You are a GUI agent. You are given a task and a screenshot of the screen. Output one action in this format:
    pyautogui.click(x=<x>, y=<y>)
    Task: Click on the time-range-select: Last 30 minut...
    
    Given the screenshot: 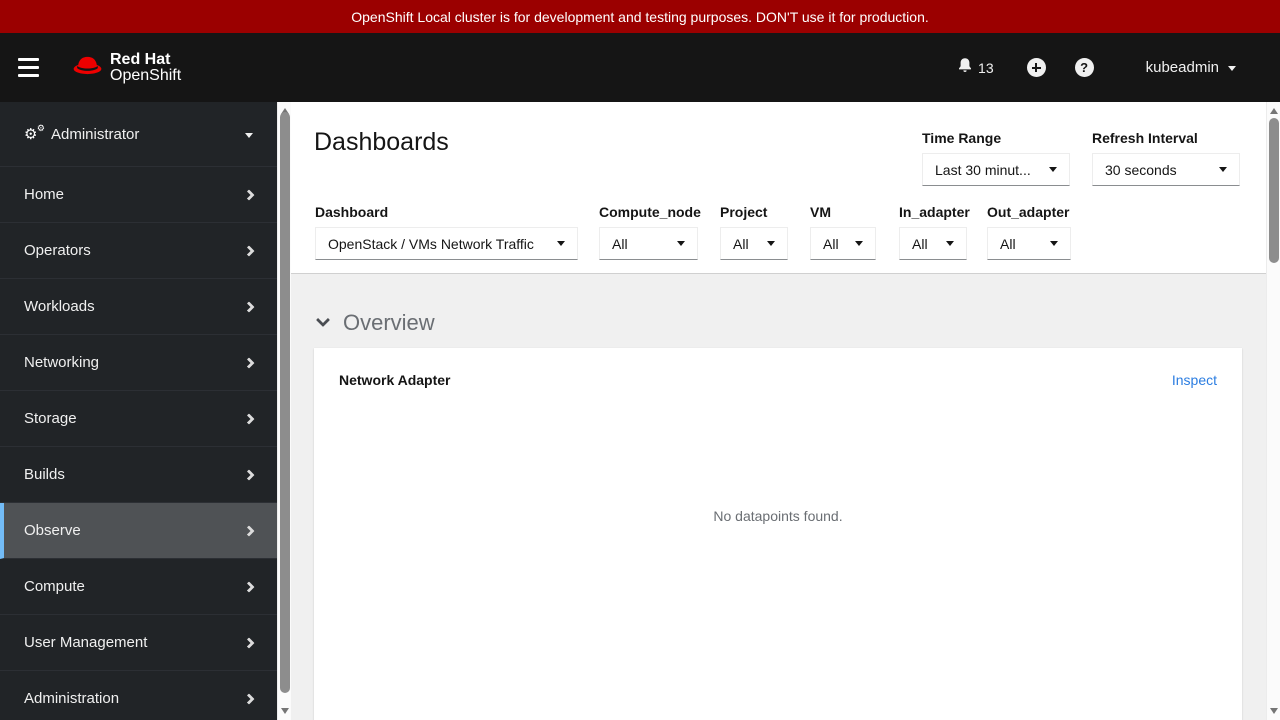 What is the action you would take?
    pyautogui.click(x=996, y=169)
    